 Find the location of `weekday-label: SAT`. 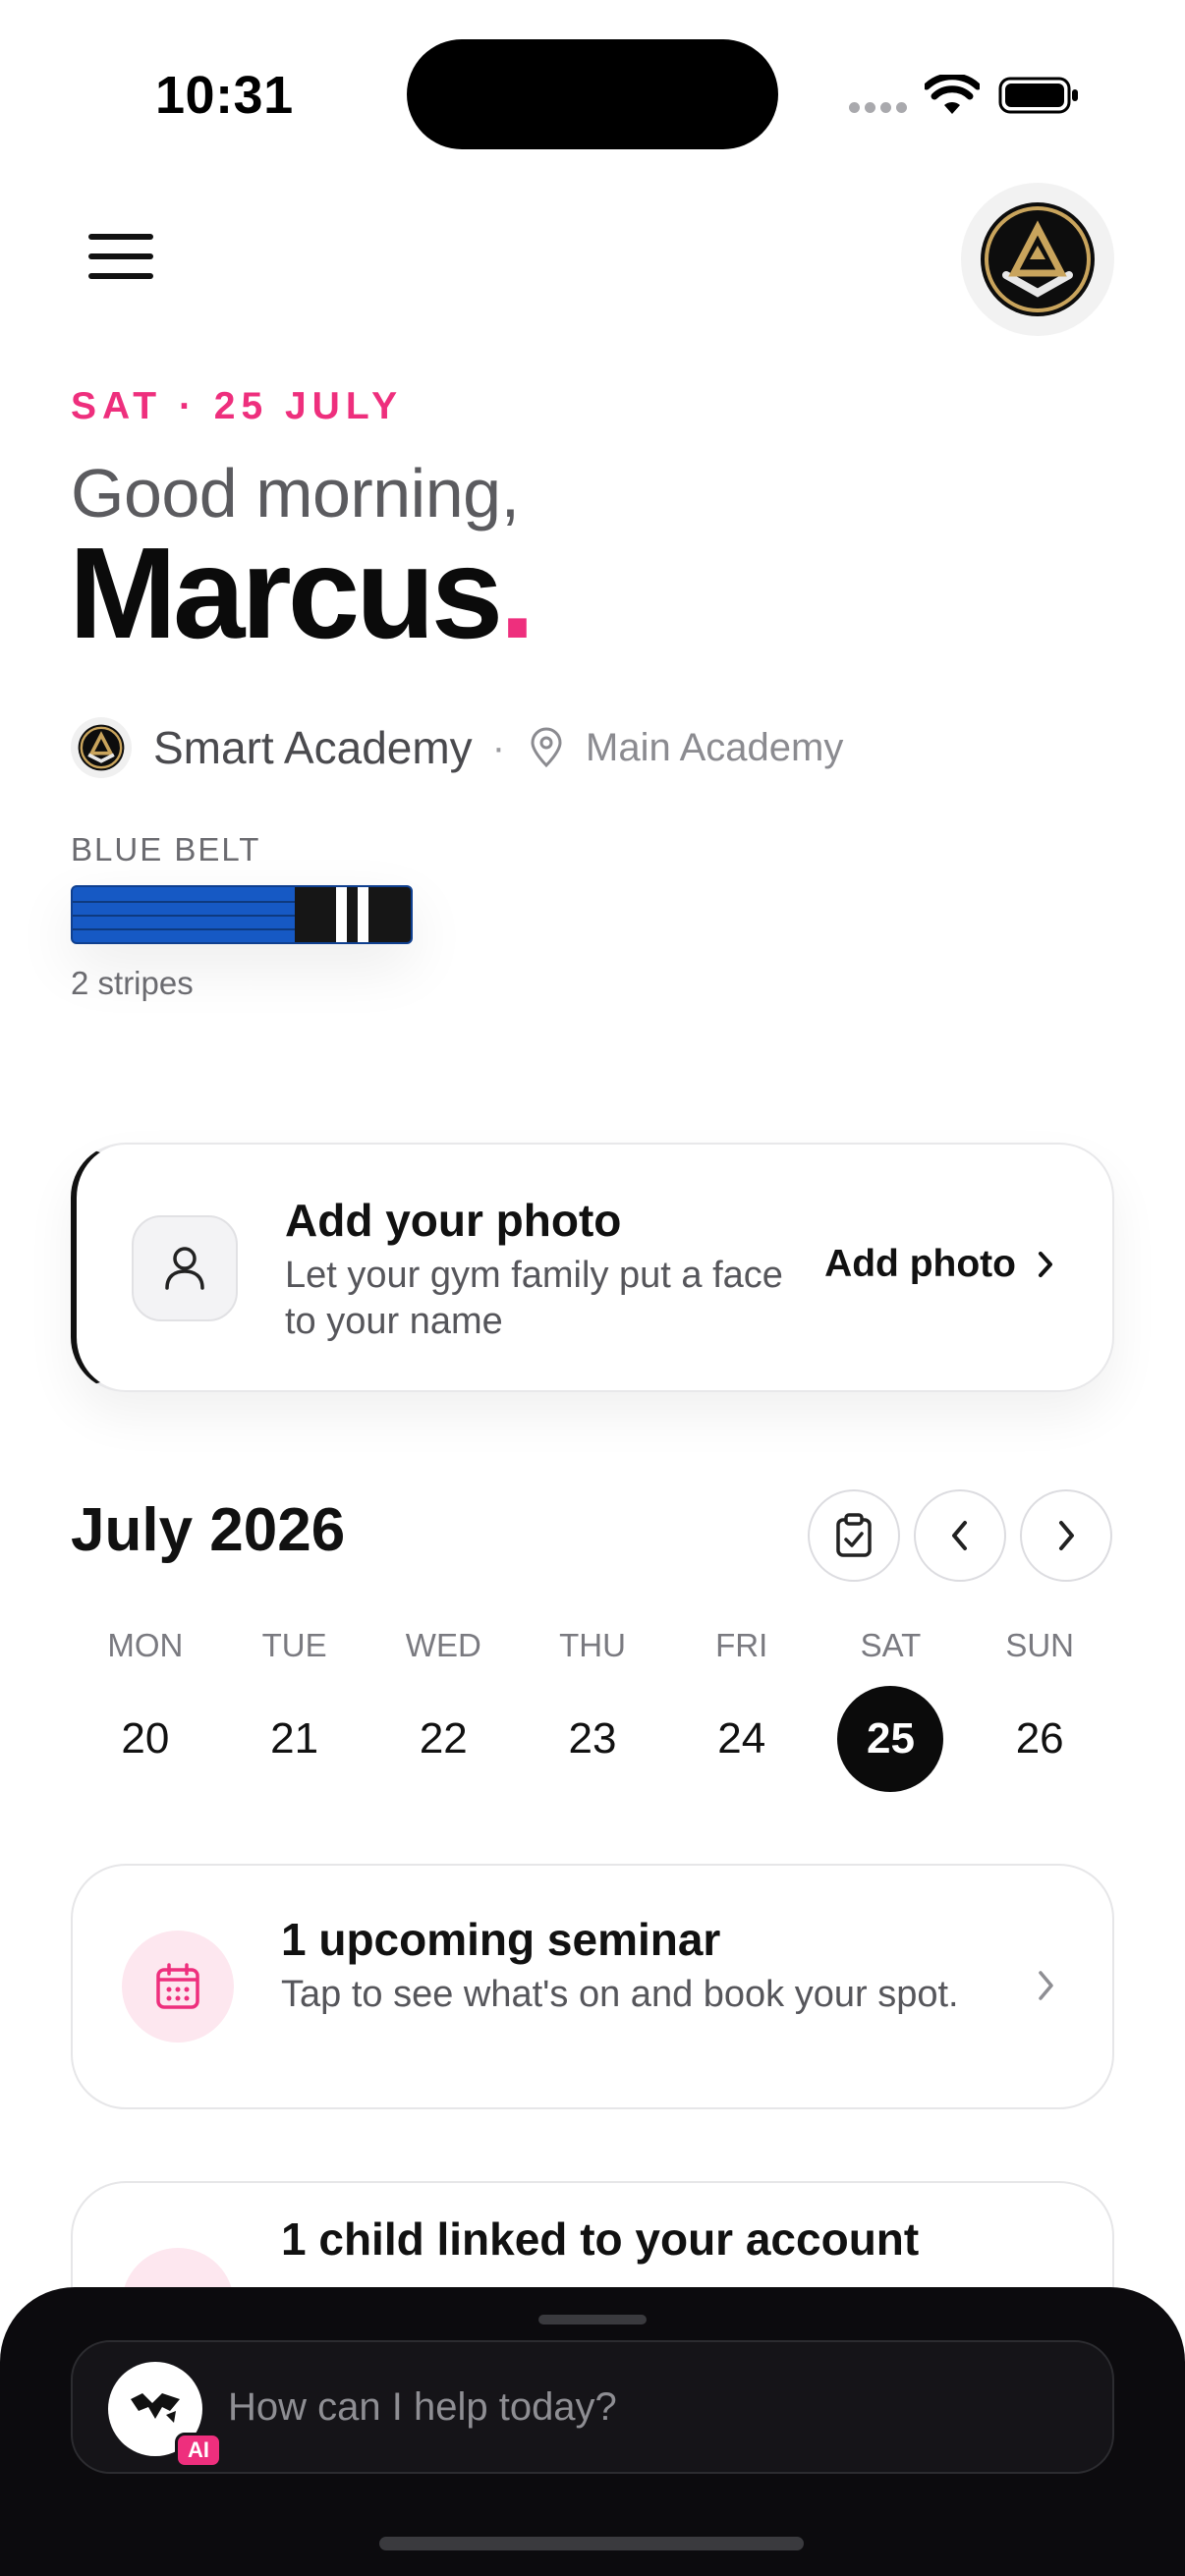

weekday-label: SAT is located at coordinates (891, 1645).